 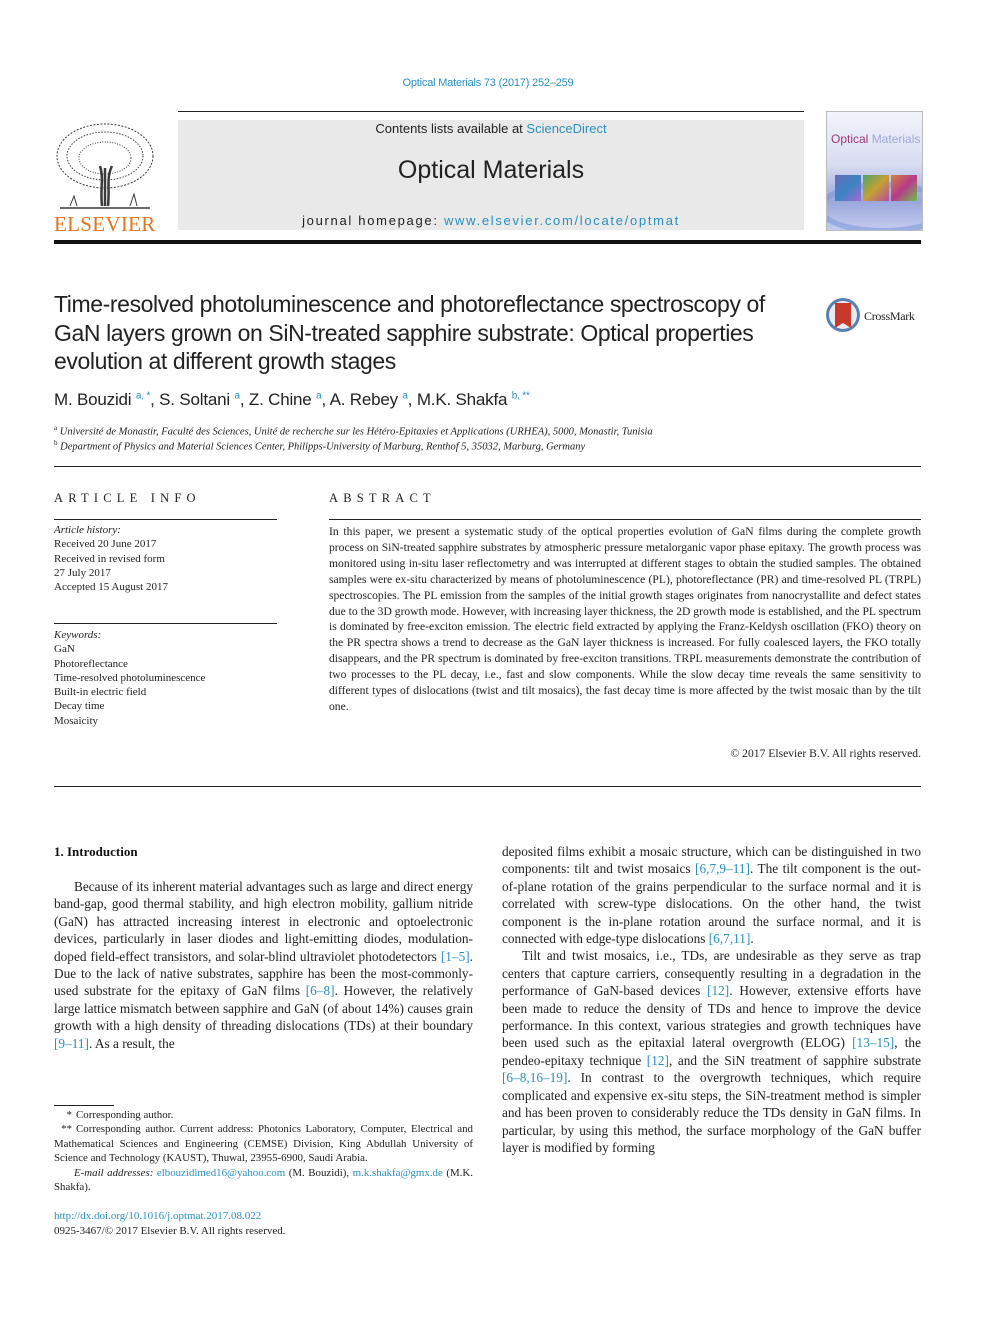 I want to click on footnote-rule, so click(x=84, y=1105).